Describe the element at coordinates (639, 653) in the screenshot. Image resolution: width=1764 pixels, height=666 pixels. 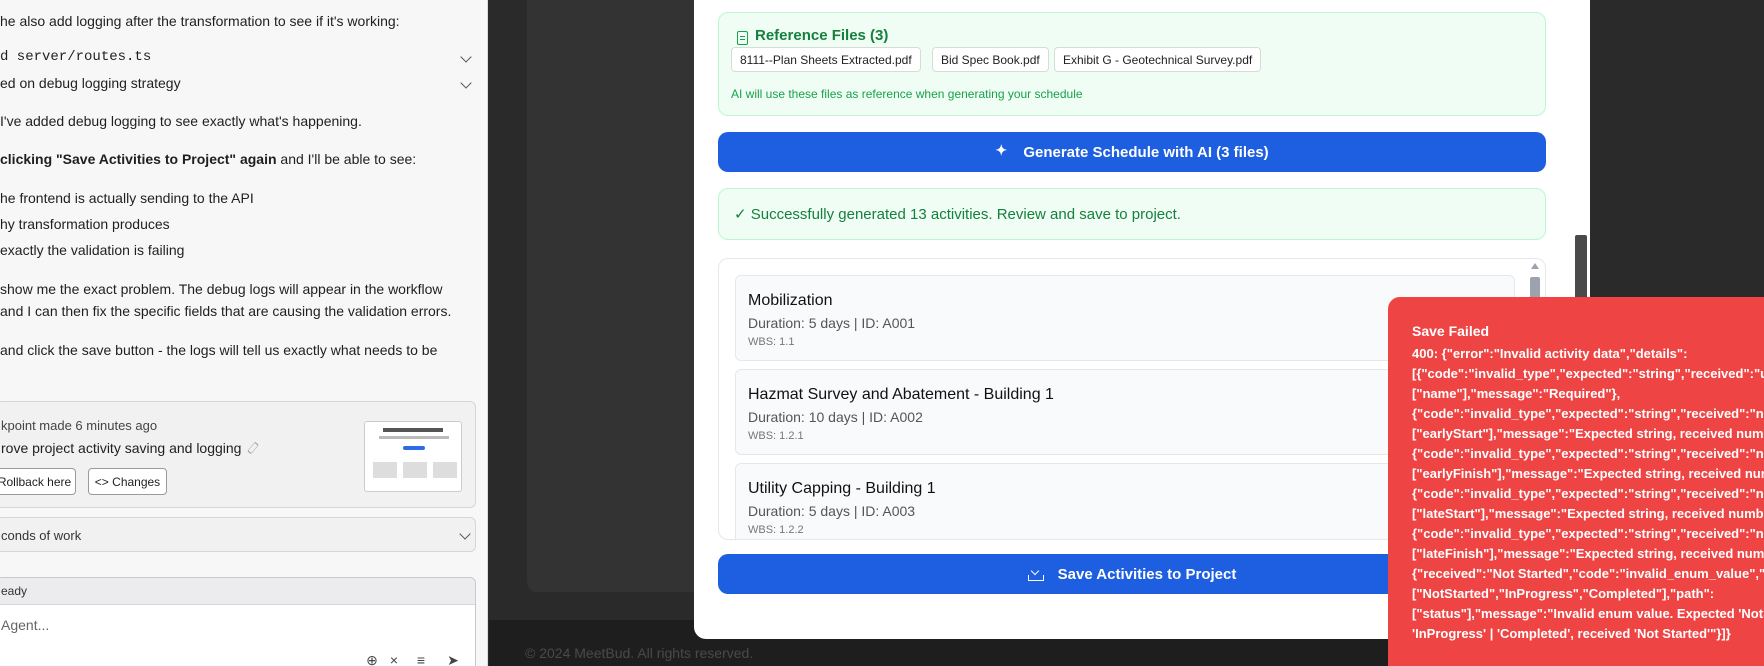
I see `footer-copyright: © 2024 MeetBud. All rights reserved.` at that location.